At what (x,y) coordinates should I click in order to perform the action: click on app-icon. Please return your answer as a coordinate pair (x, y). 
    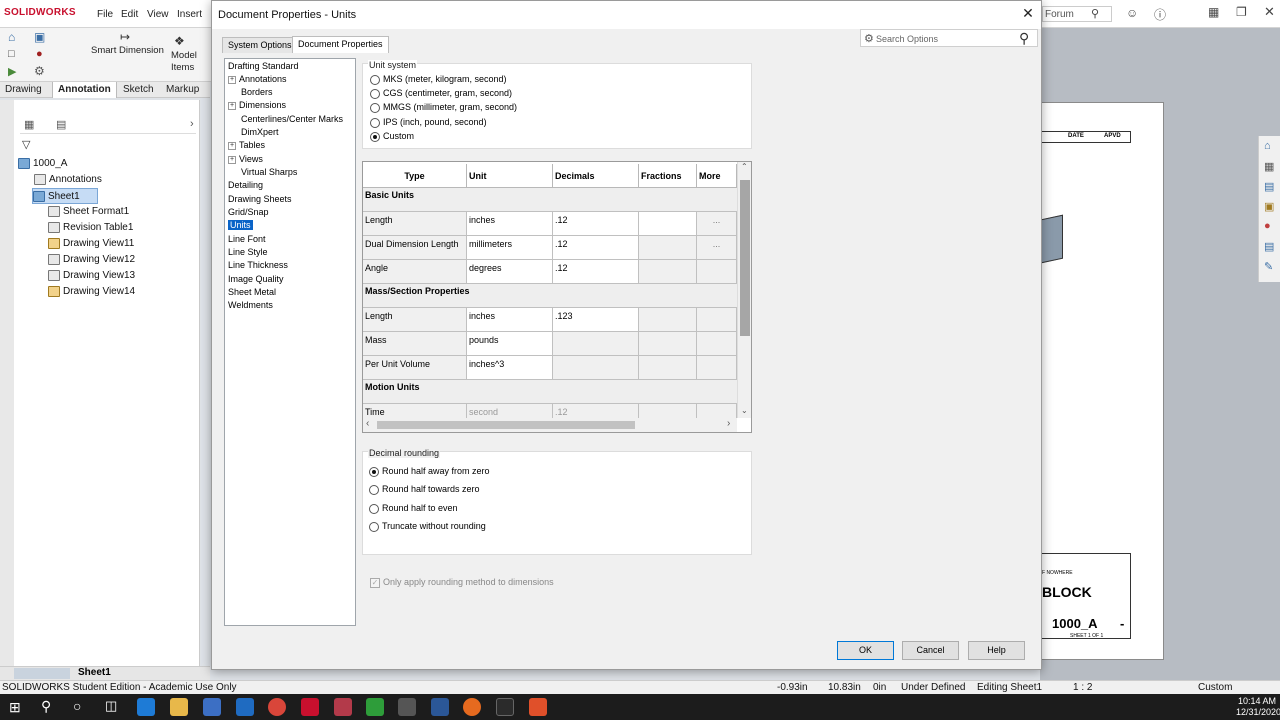
    Looking at the image, I should click on (505, 707).